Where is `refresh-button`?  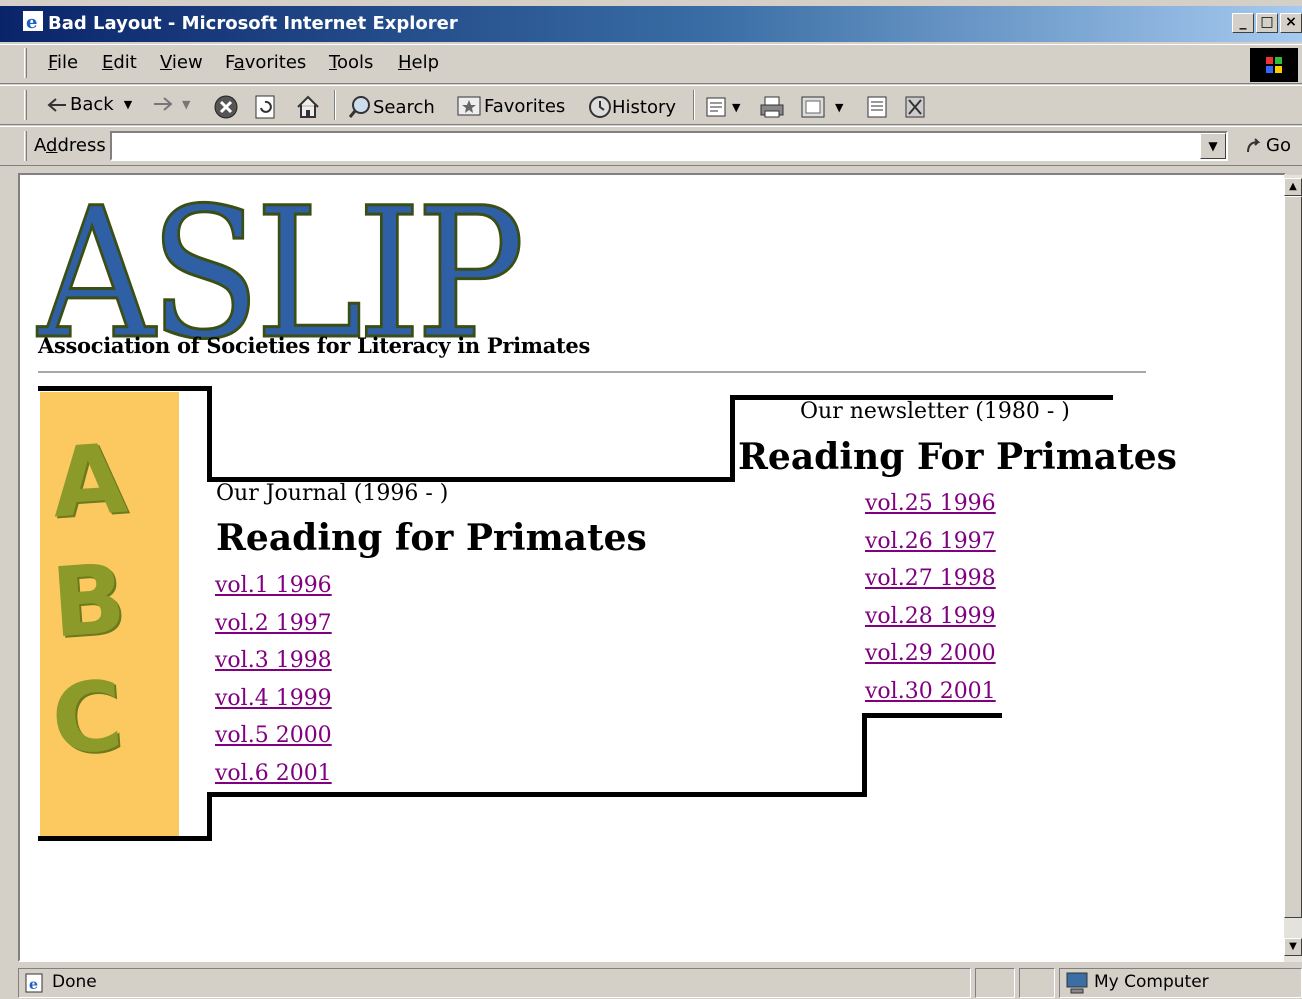 refresh-button is located at coordinates (265, 107).